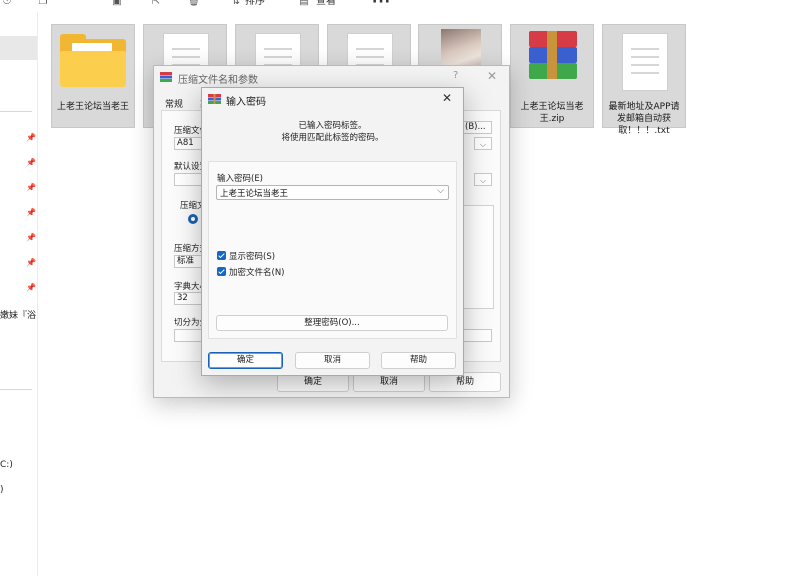 The width and height of the screenshot is (800, 576). What do you see at coordinates (6, 465) in the screenshot?
I see `nav-item-label: C:)` at bounding box center [6, 465].